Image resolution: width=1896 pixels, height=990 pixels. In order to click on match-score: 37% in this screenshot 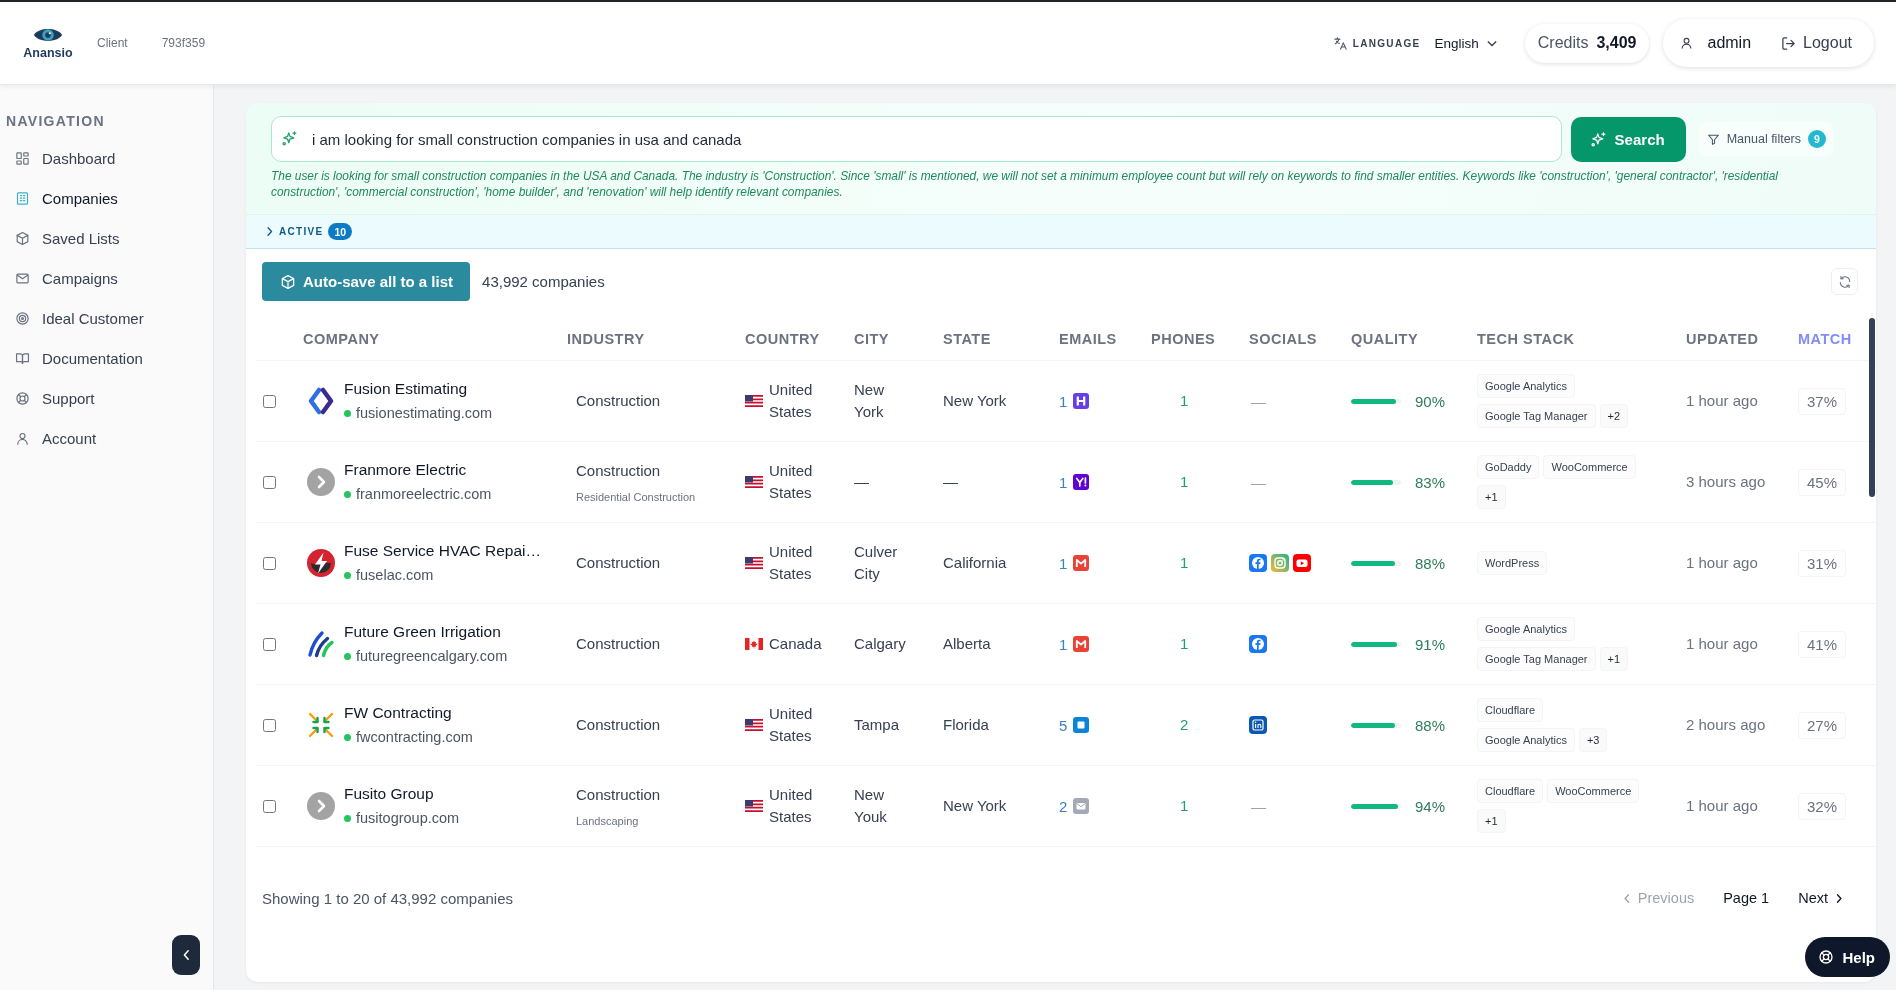, I will do `click(1822, 401)`.